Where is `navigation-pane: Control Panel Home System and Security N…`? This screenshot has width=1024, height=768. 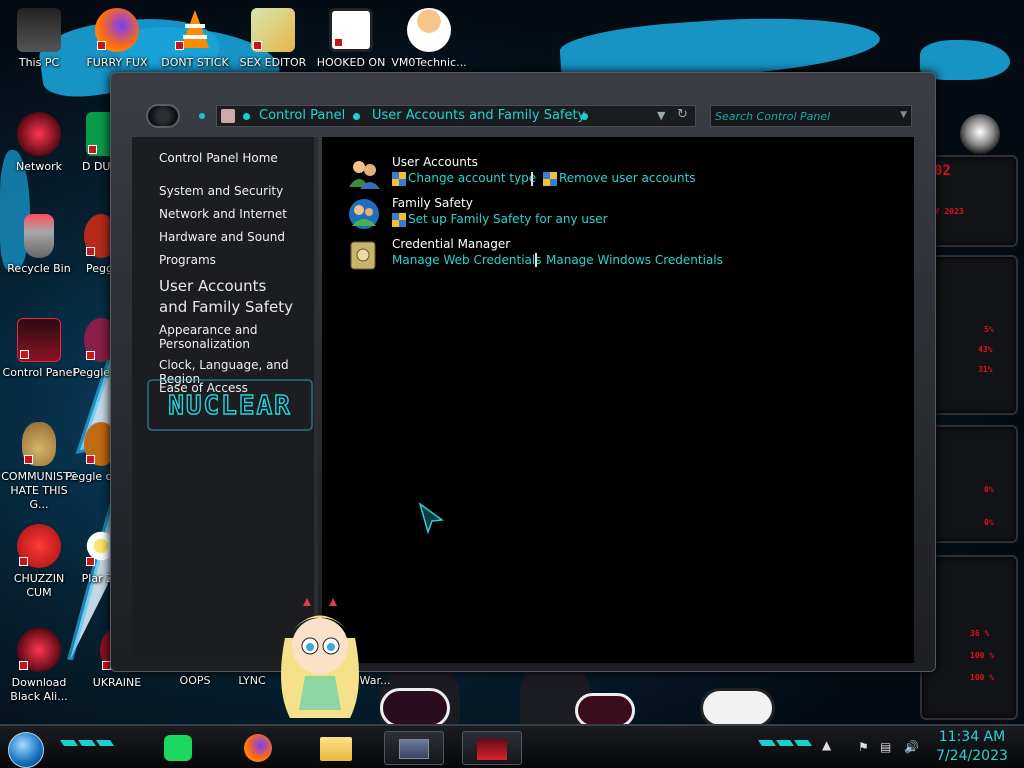
navigation-pane: Control Panel Home System and Security N… is located at coordinates (225, 399).